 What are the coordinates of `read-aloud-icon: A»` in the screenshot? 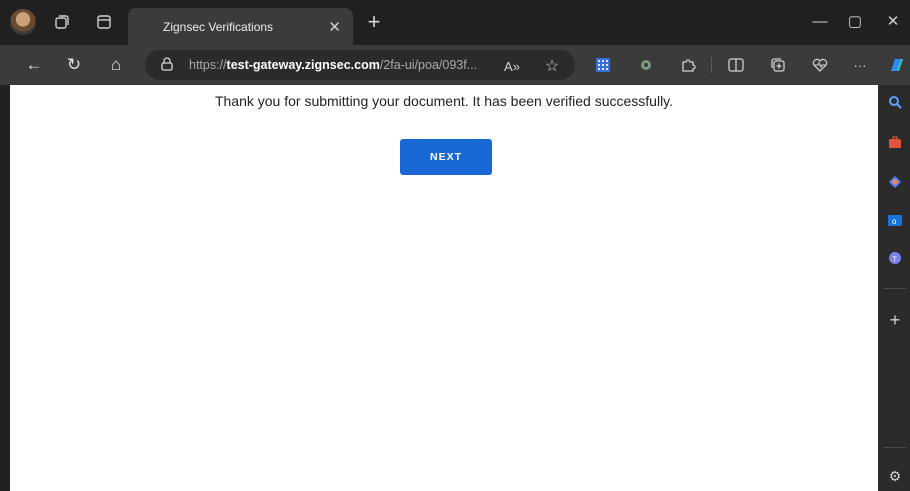 It's located at (512, 66).